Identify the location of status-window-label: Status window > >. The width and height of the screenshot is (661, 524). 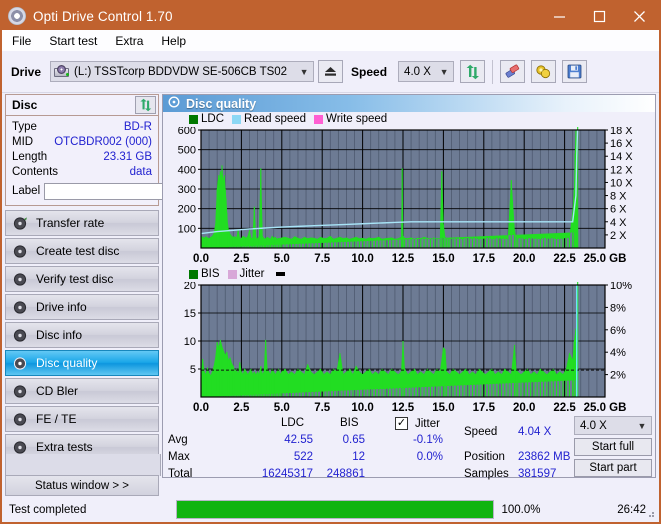
(82, 485).